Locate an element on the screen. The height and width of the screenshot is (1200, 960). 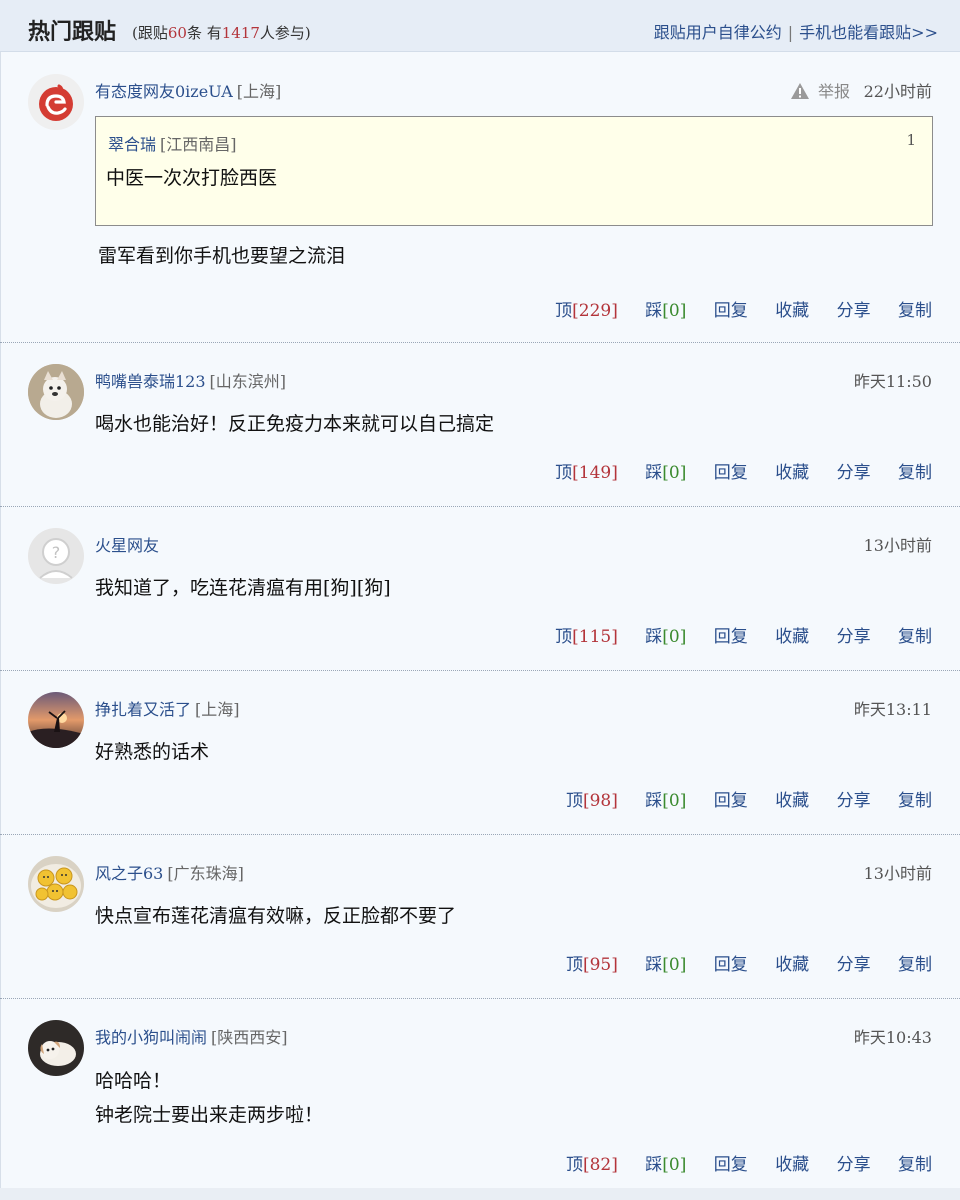
comment-time: 22小时前 is located at coordinates (897, 91).